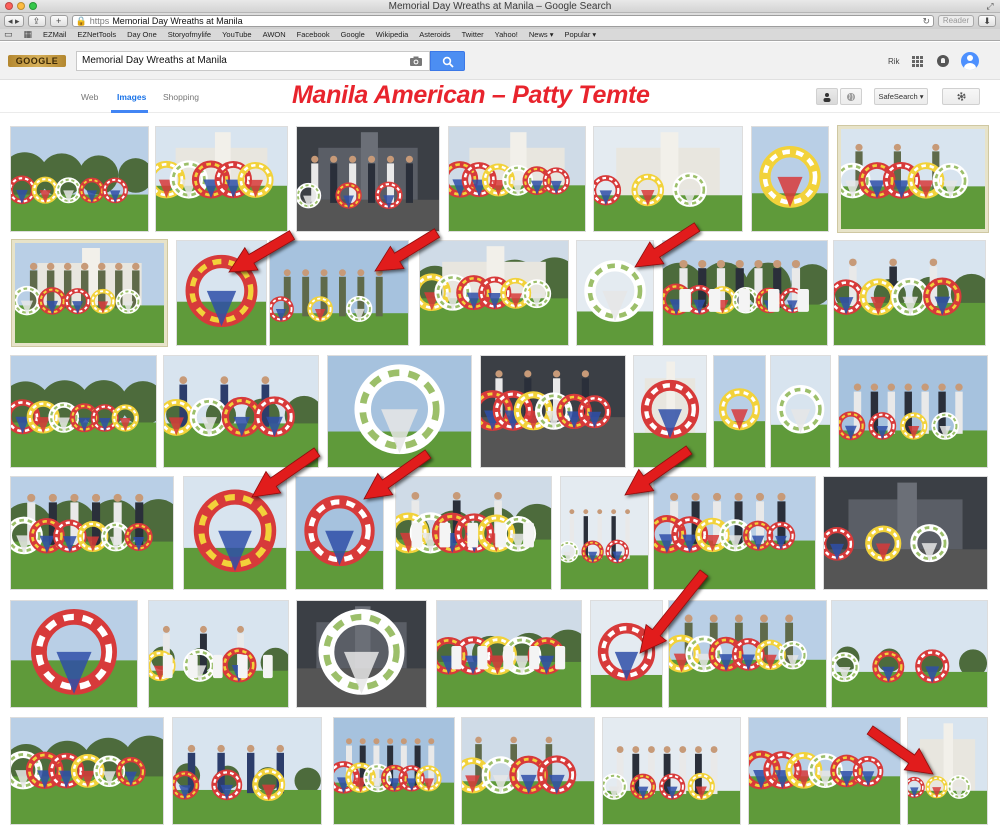 This screenshot has width=1000, height=828. I want to click on reading-list-icon: ▭, so click(8, 34).